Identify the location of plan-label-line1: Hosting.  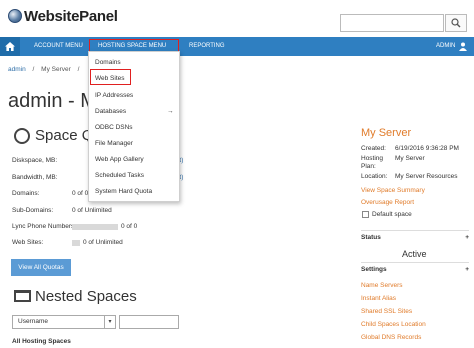
(372, 158).